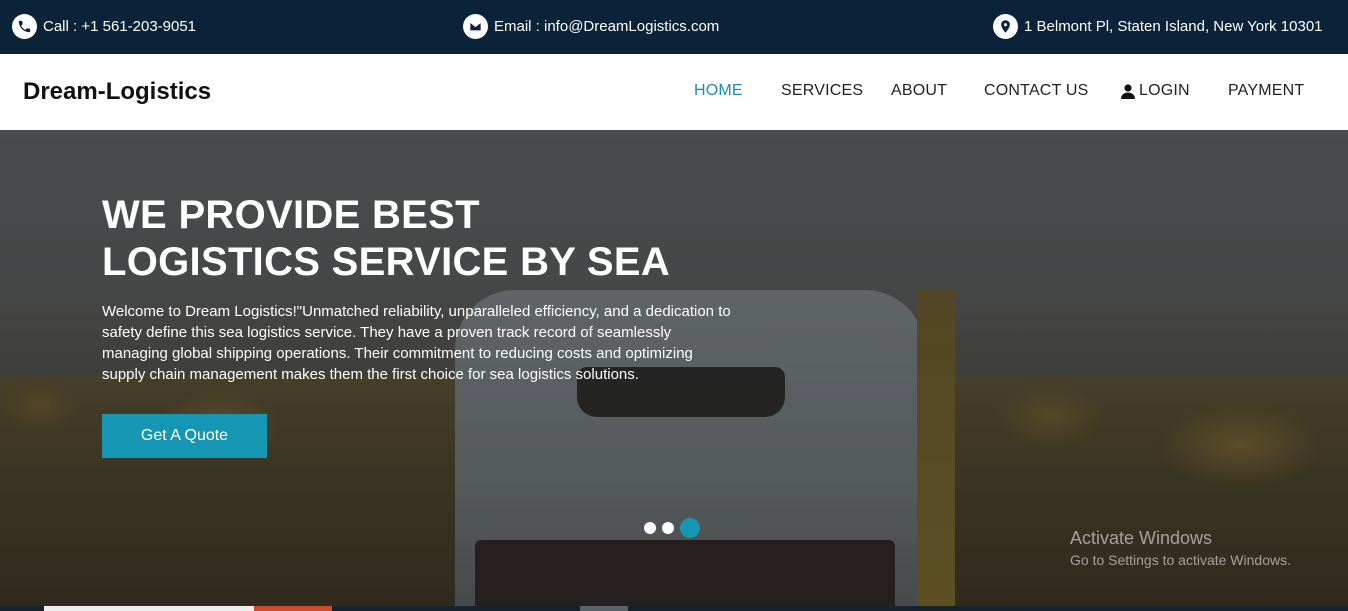 This screenshot has width=1348, height=611. Describe the element at coordinates (604, 608) in the screenshot. I see `next-section-block-gray` at that location.